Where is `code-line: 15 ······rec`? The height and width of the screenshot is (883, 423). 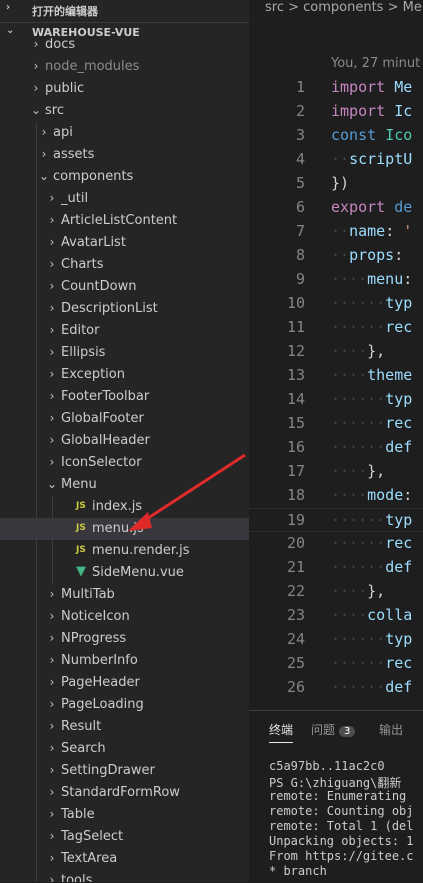 code-line: 15 ······rec is located at coordinates (336, 424).